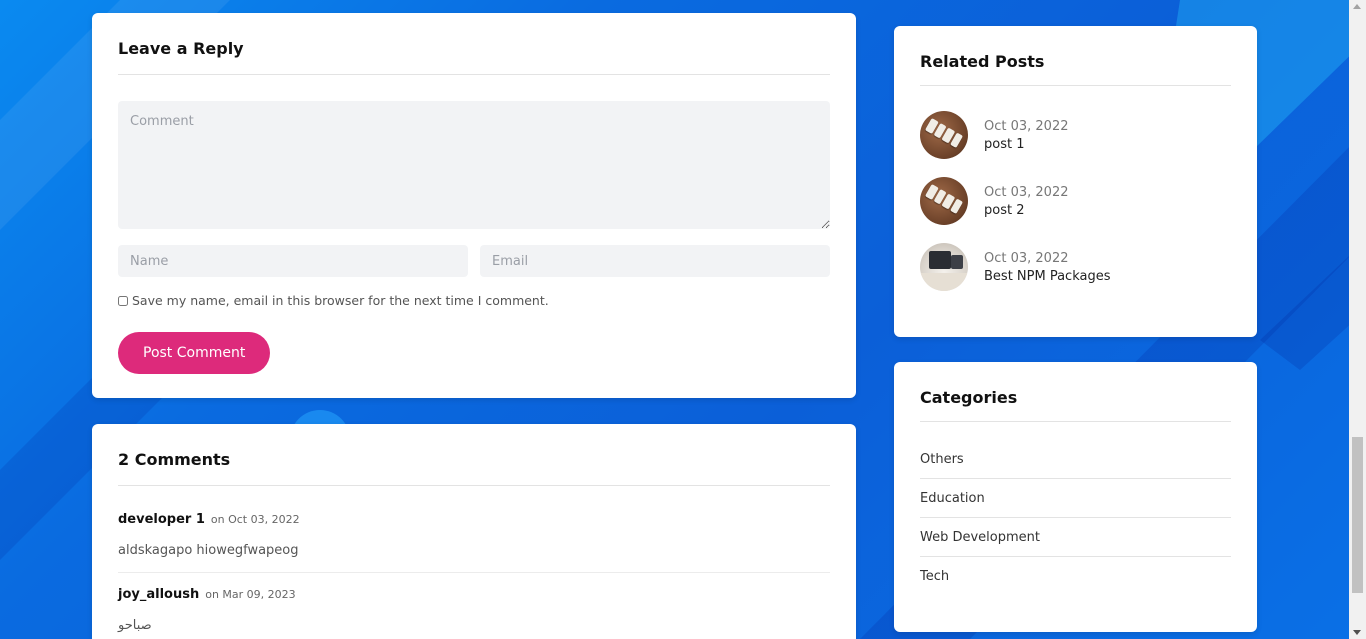 The width and height of the screenshot is (1366, 639). What do you see at coordinates (1075, 69) in the screenshot?
I see `related-posts-title: Related Posts` at bounding box center [1075, 69].